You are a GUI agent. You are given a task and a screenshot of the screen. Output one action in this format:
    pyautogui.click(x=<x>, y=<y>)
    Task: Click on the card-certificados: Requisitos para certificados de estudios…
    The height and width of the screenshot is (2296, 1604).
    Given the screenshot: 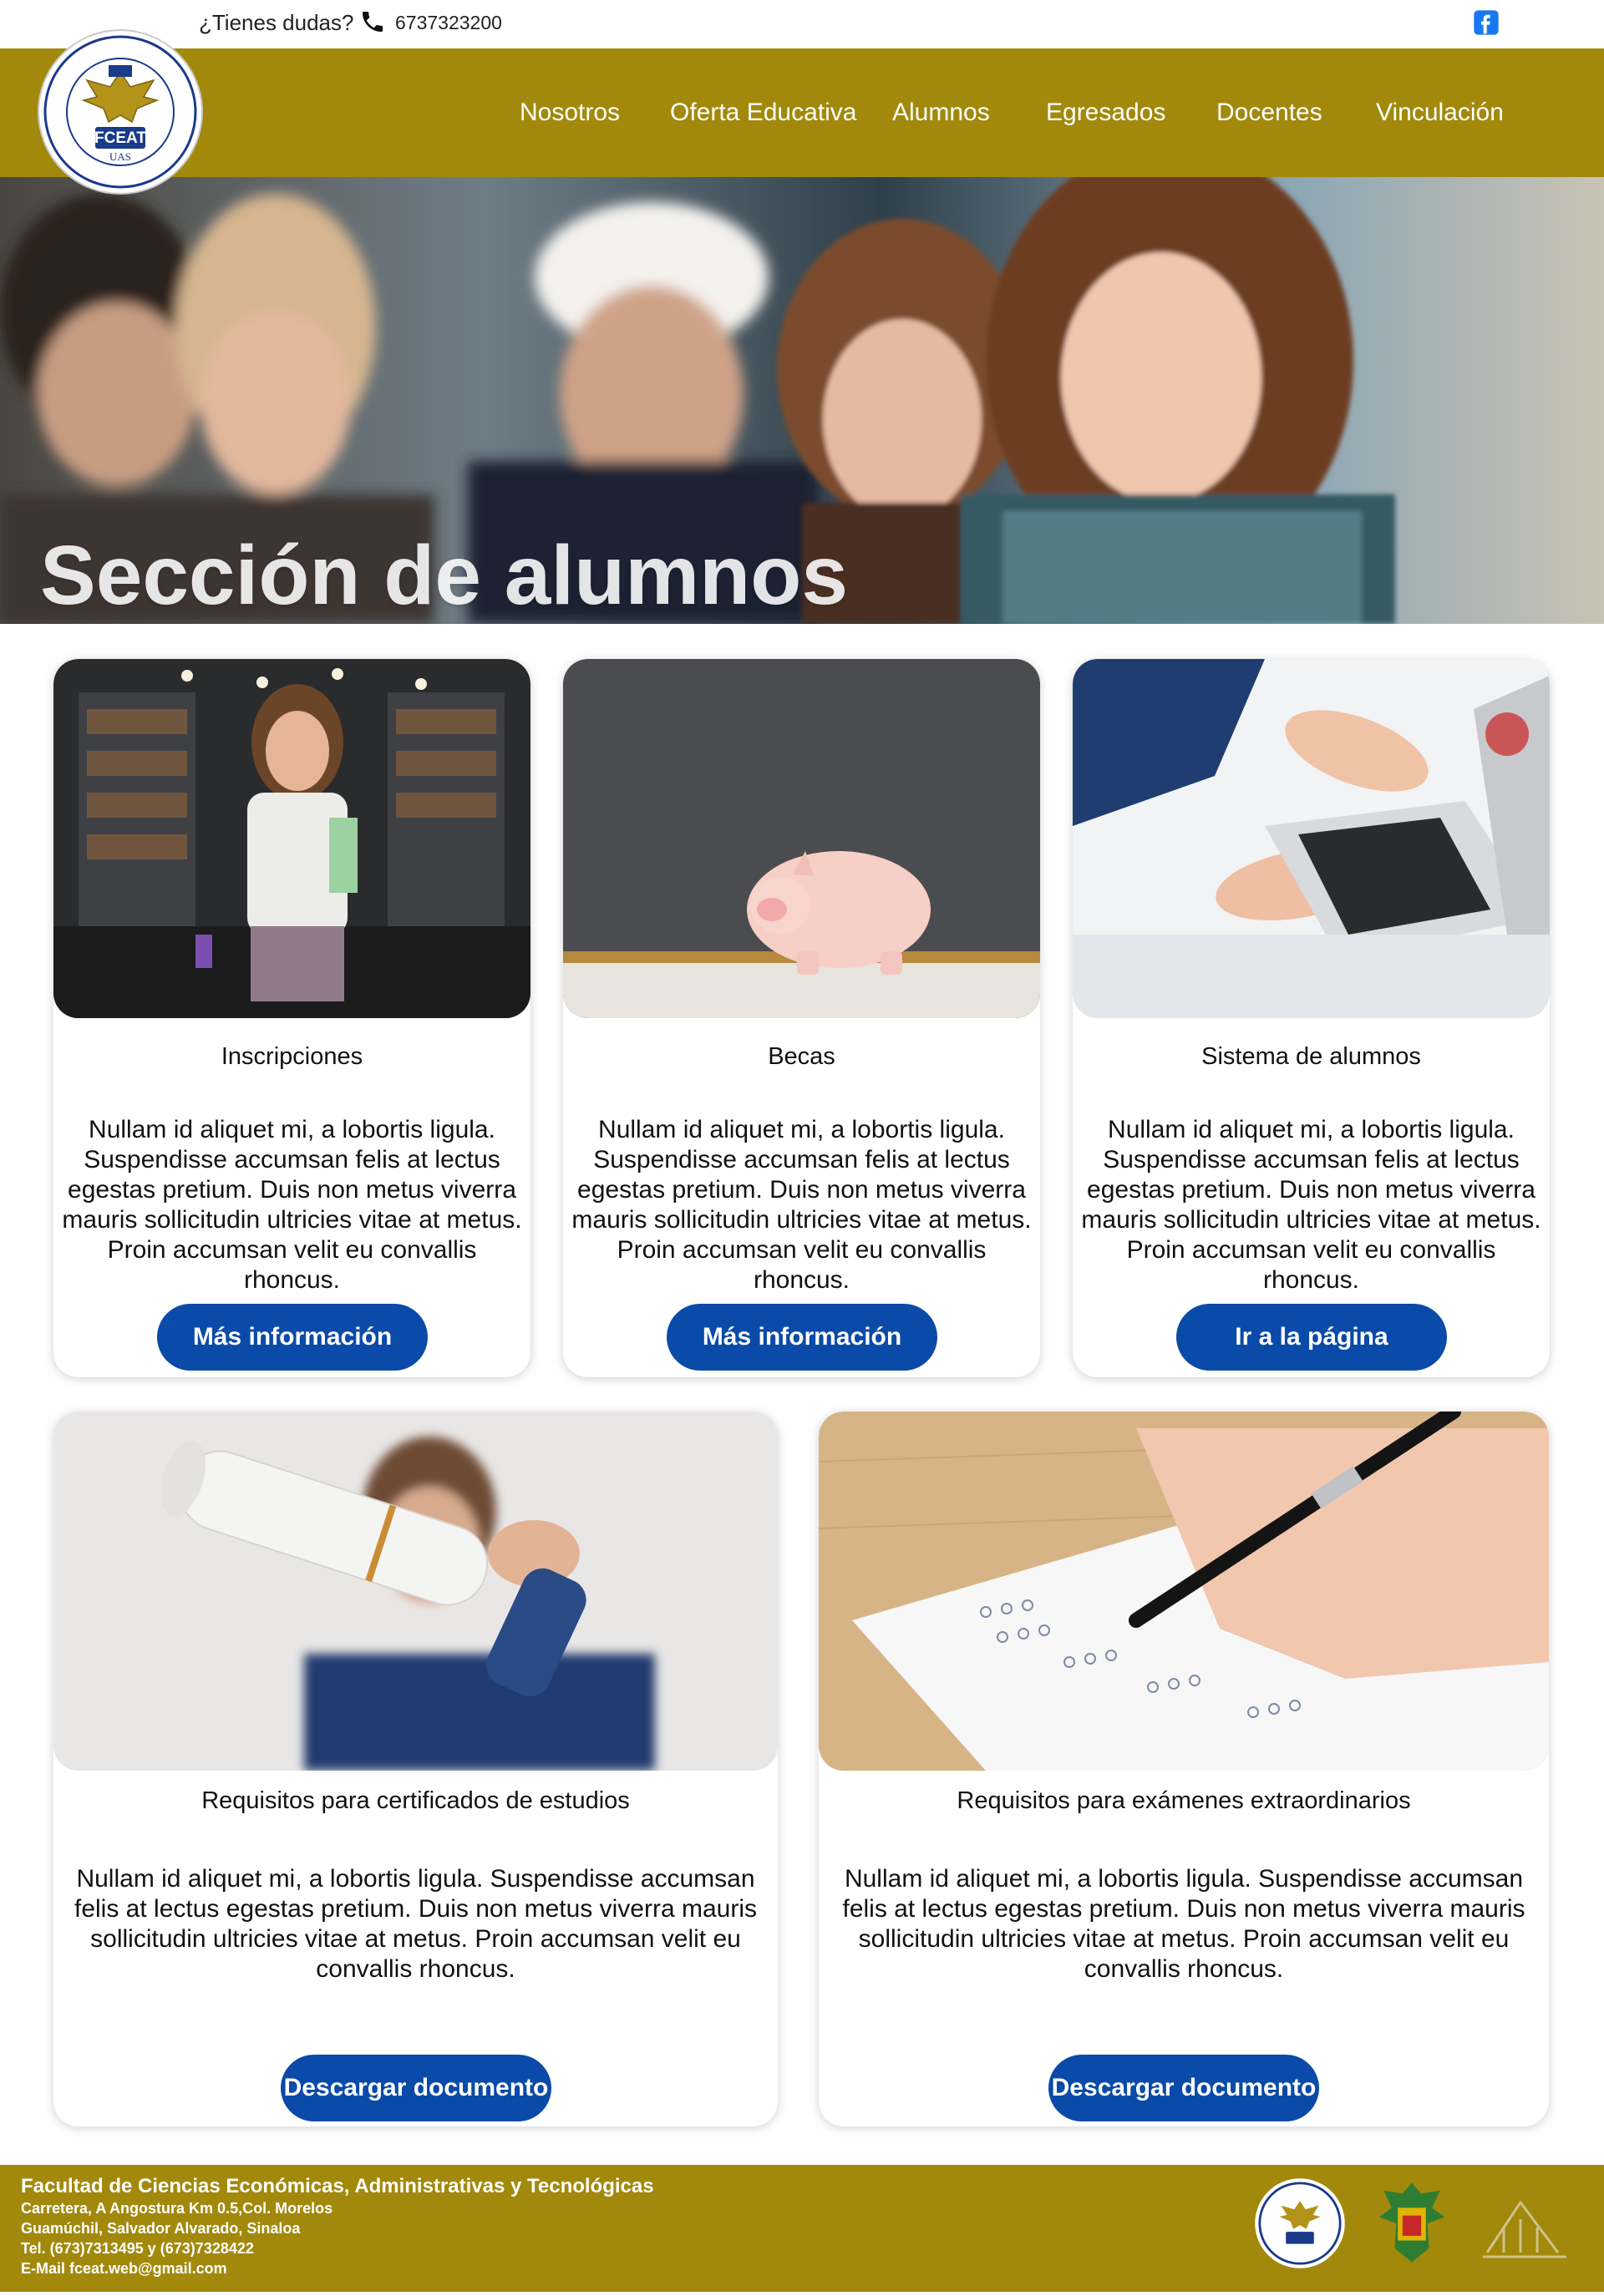 What is the action you would take?
    pyautogui.click(x=416, y=1769)
    